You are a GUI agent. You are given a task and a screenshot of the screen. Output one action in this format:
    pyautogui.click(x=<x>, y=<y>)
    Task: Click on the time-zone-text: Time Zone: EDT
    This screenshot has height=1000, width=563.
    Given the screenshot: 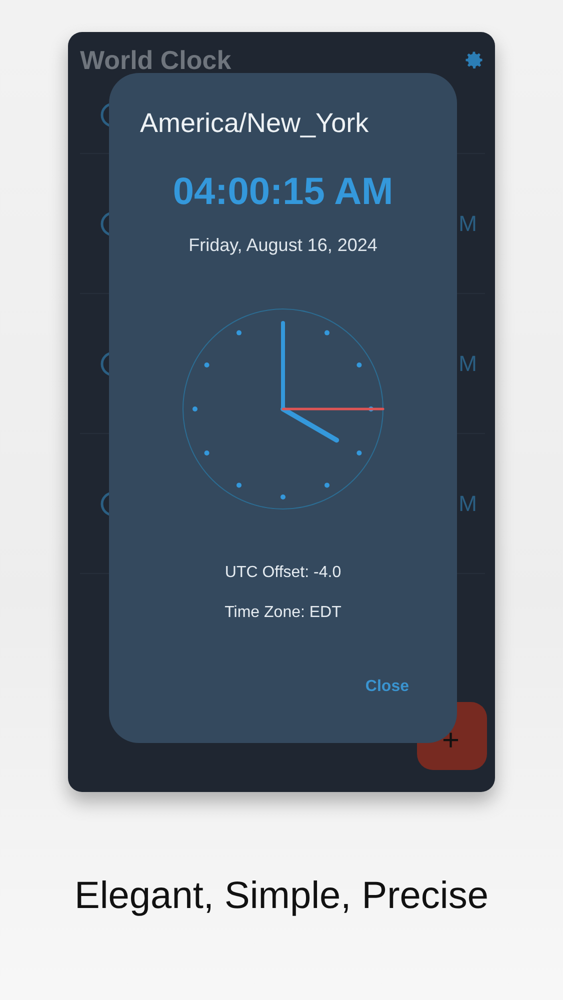 What is the action you would take?
    pyautogui.click(x=283, y=613)
    